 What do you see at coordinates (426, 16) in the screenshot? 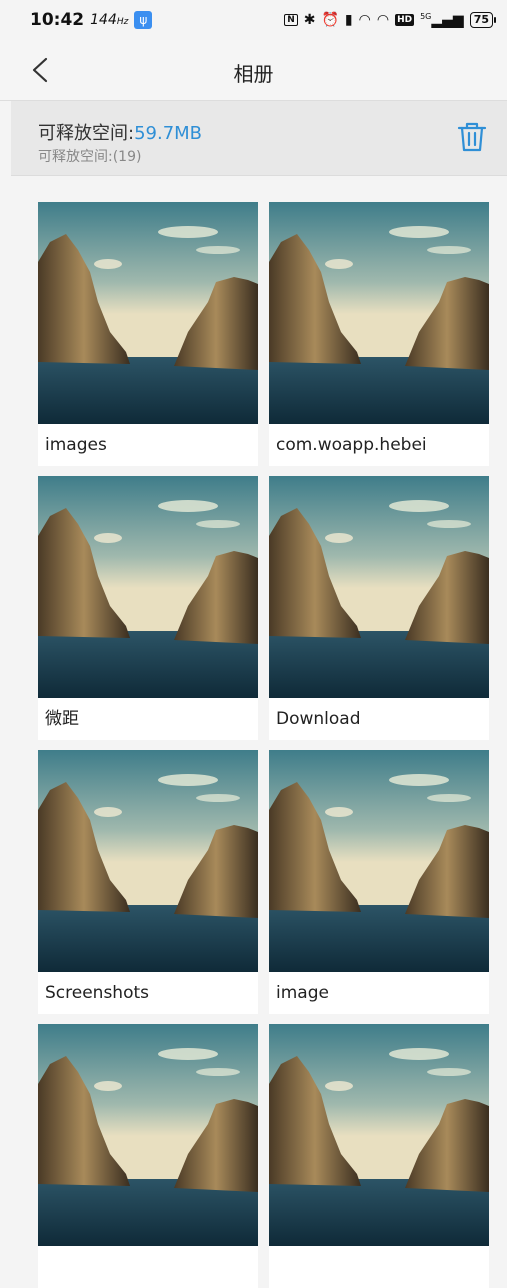
I see `network-type: 5G` at bounding box center [426, 16].